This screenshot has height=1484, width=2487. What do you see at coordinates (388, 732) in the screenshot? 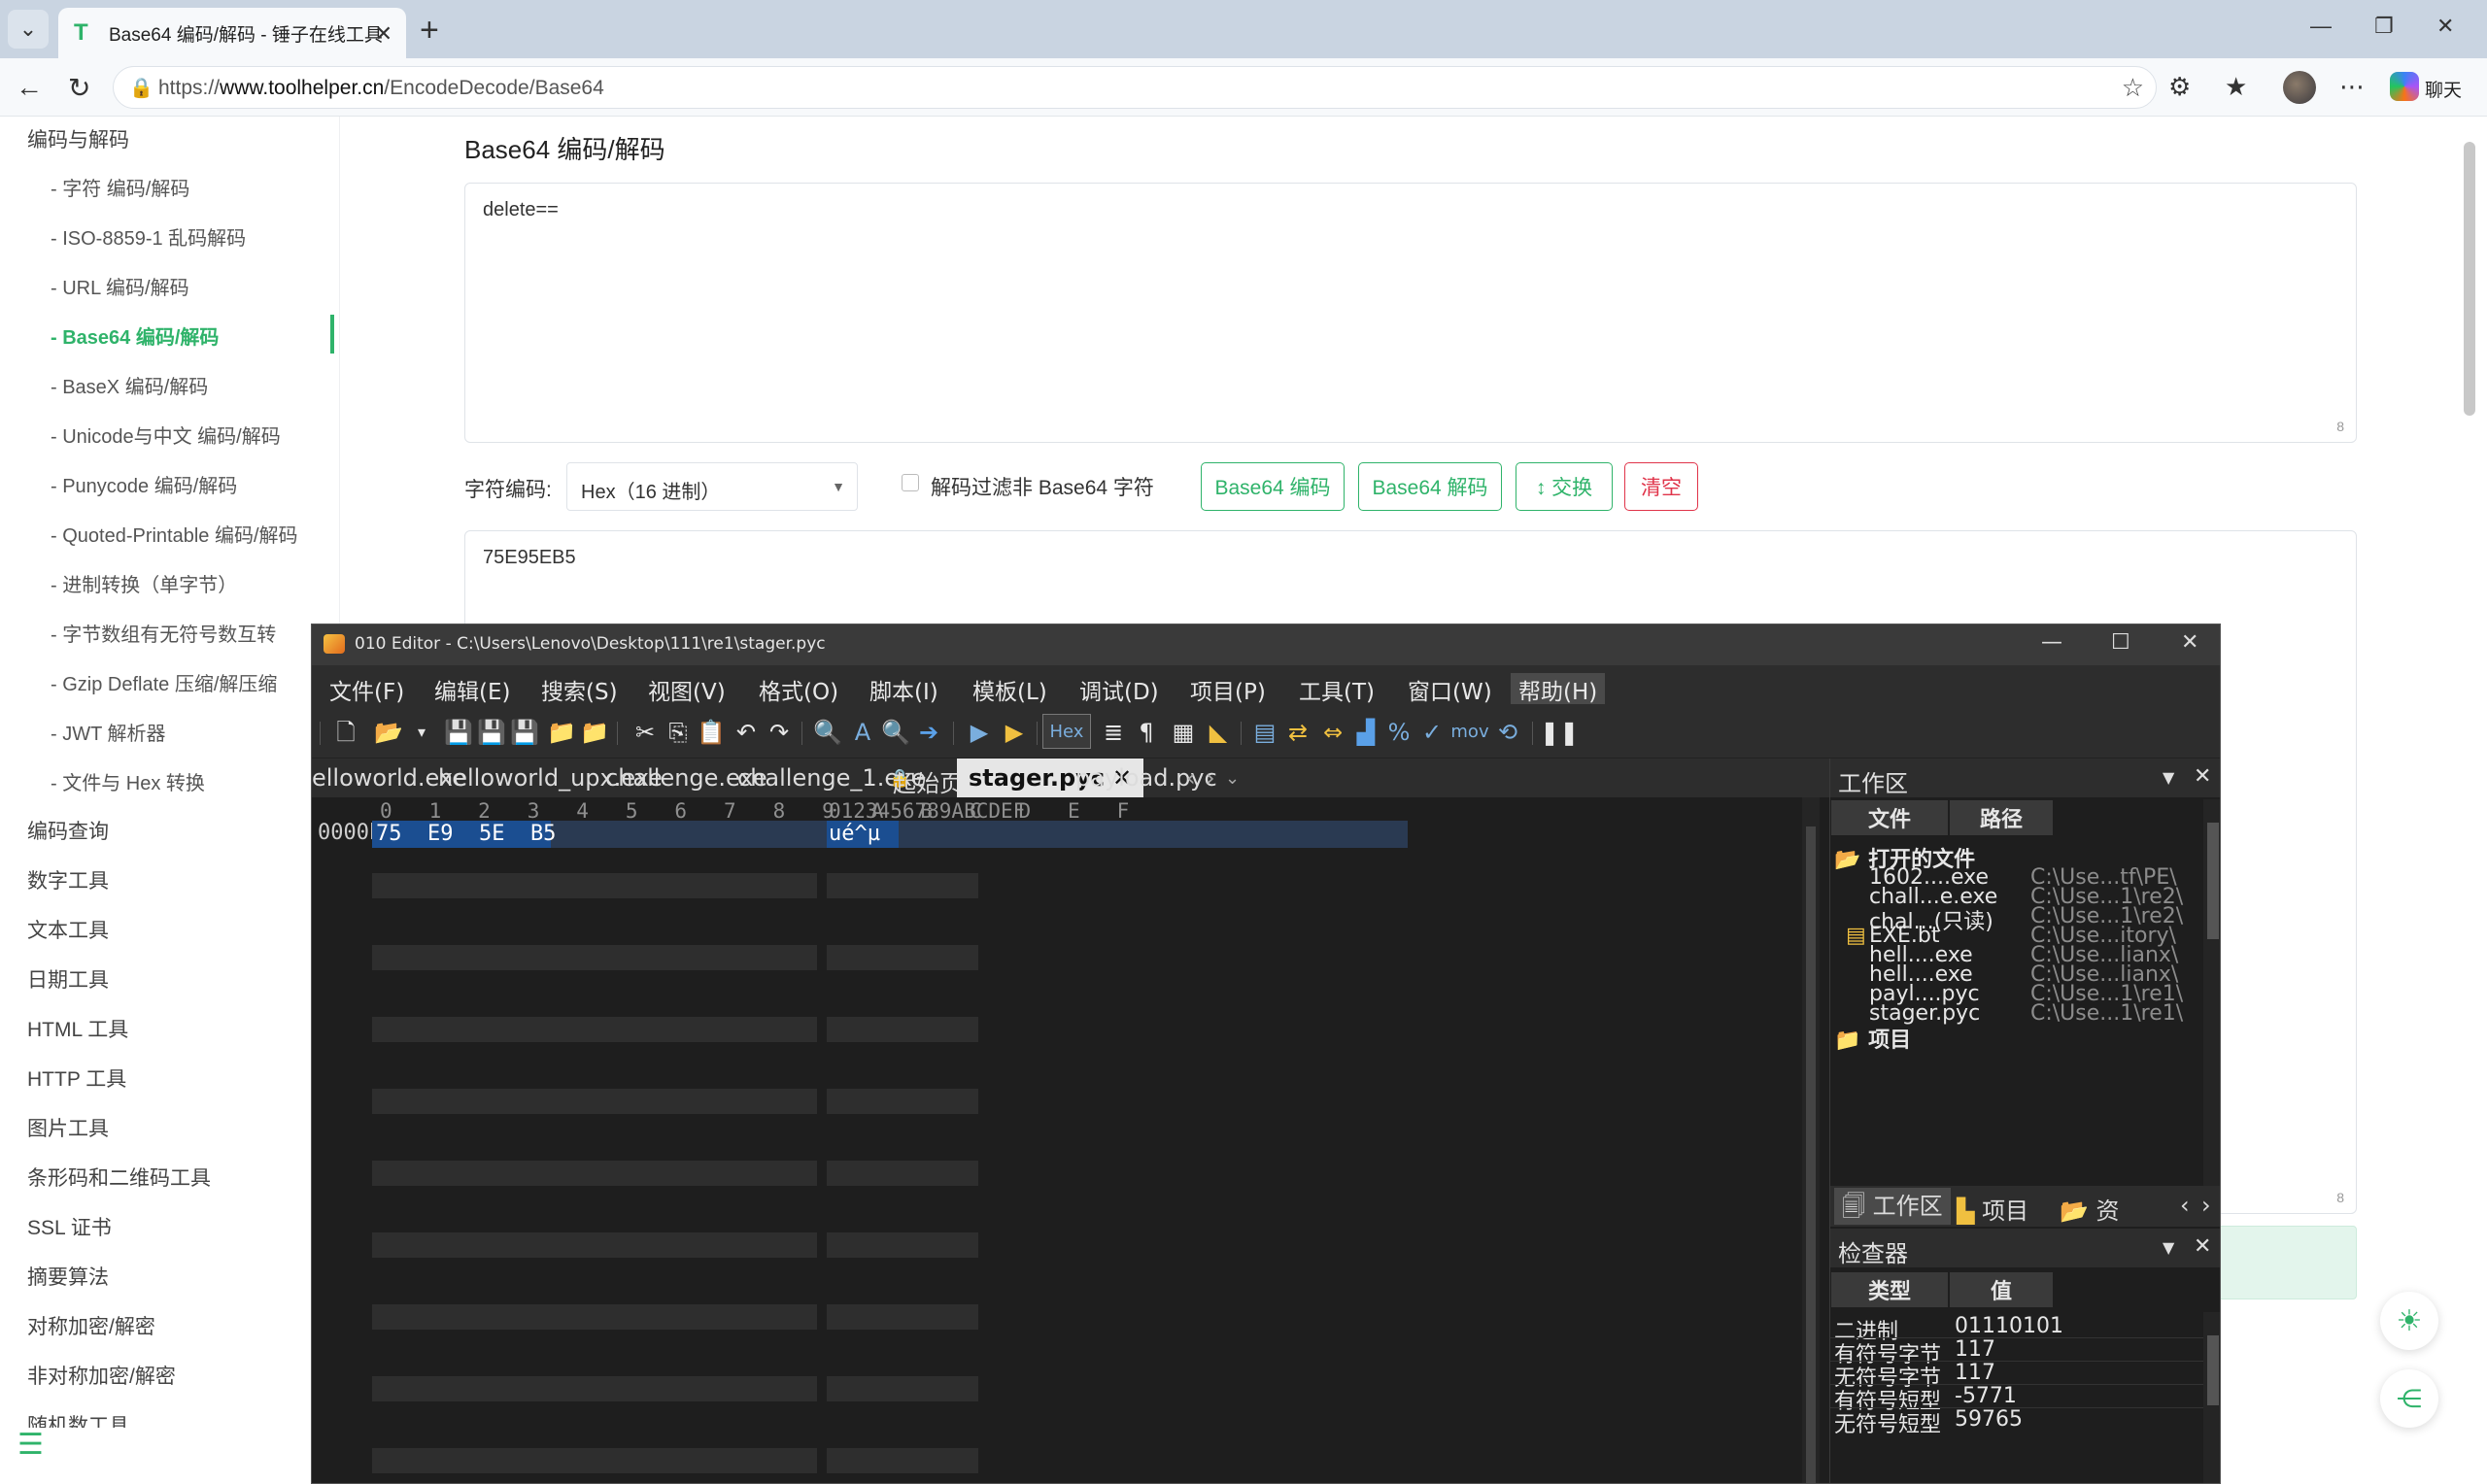
I see `open-file-icon: 📂` at bounding box center [388, 732].